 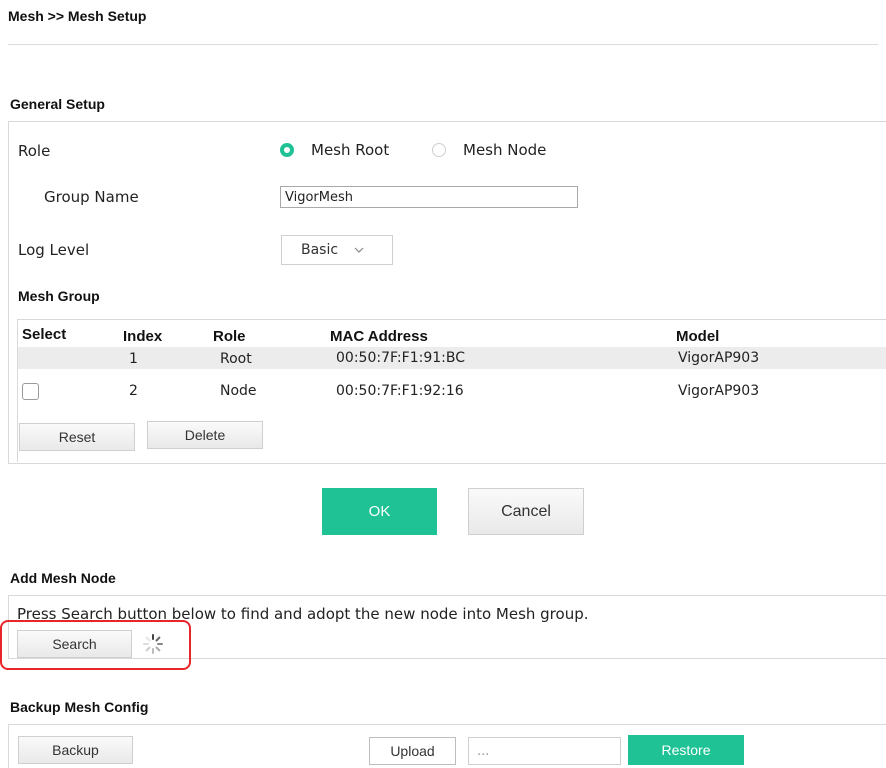 I want to click on backup-button: Backup, so click(x=75, y=750).